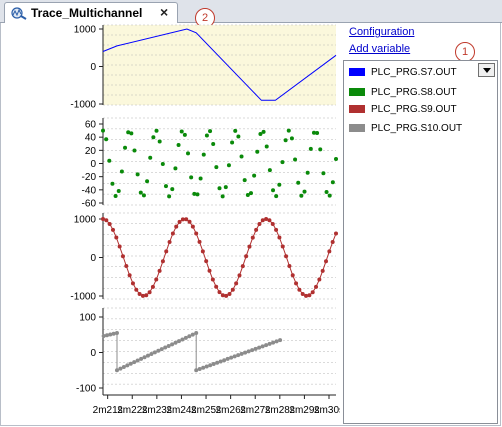 The width and height of the screenshot is (502, 427). I want to click on legend-item-s9: PLC_PRG.S9.OUT, so click(403, 111).